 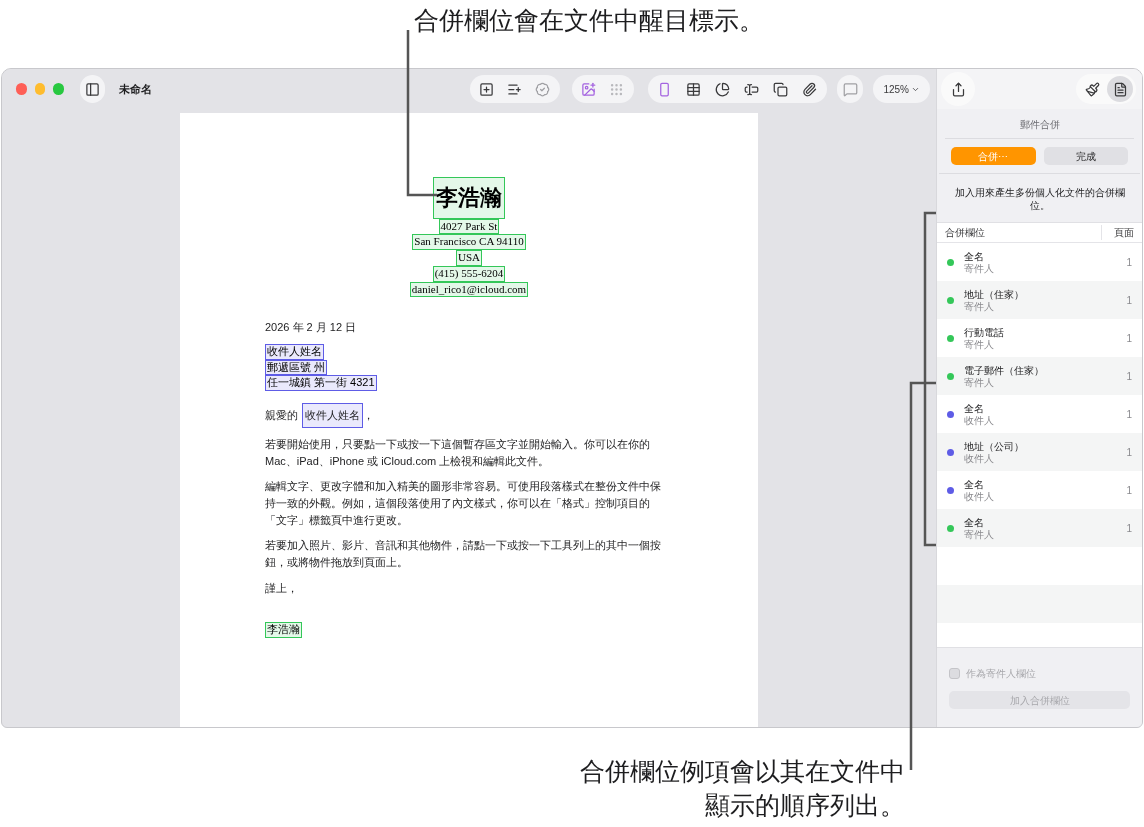 I want to click on callout-text: 合併欄位會在文件中醒目標示。, so click(x=589, y=20).